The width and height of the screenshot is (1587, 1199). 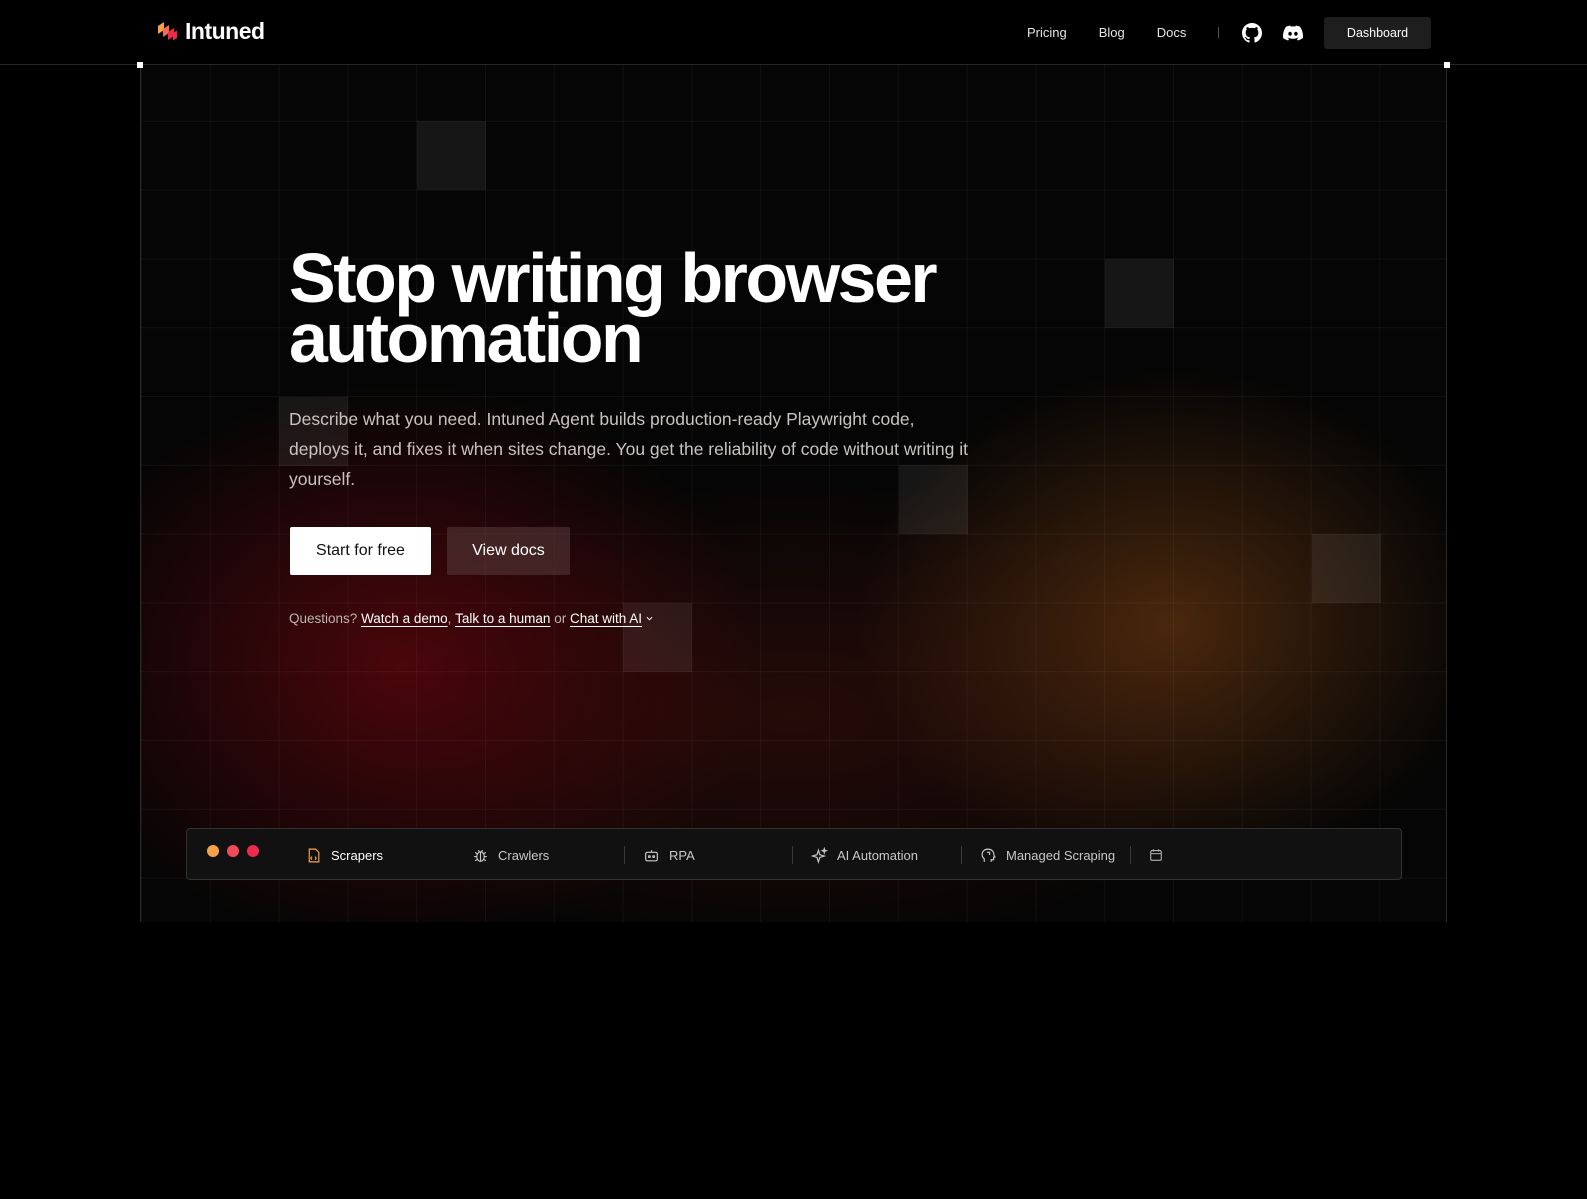 I want to click on talk-to-human-link: Talk to a human, so click(x=502, y=618).